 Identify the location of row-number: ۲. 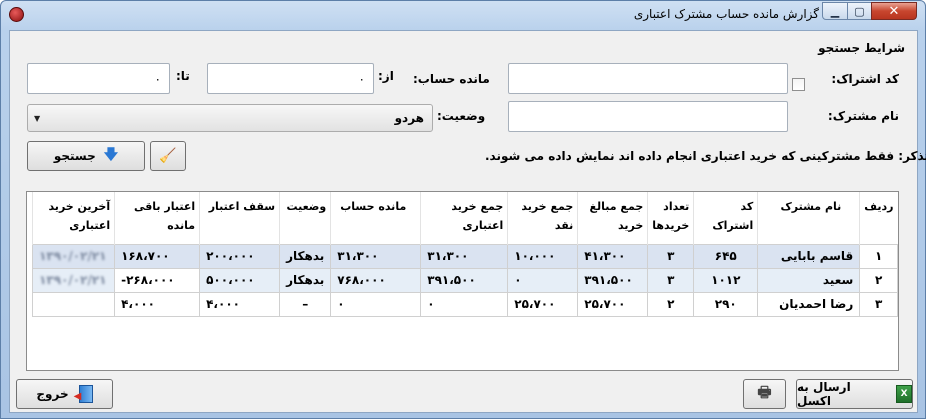
(878, 280).